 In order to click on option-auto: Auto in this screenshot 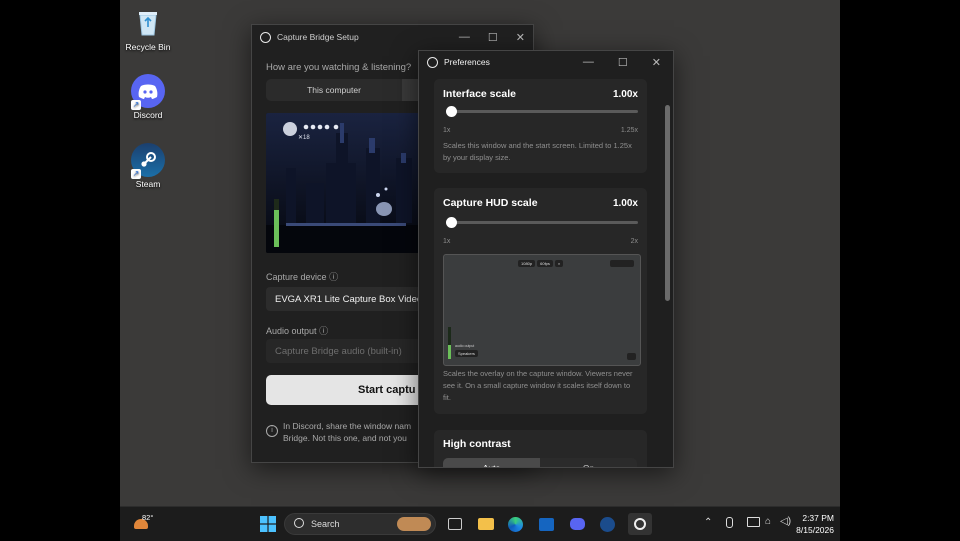, I will do `click(491, 462)`.